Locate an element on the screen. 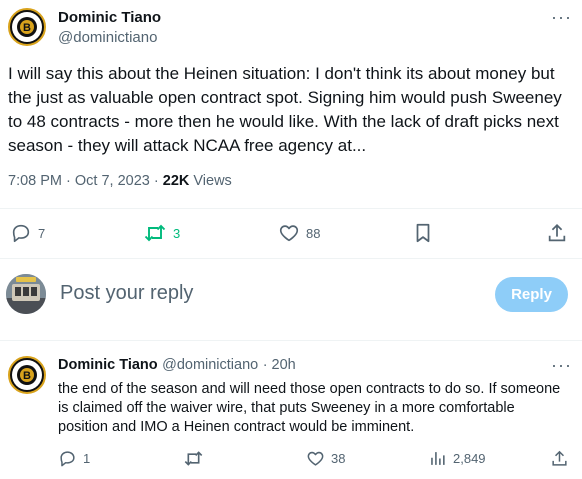 The height and width of the screenshot is (479, 582). reply-share-button is located at coordinates (559, 458).